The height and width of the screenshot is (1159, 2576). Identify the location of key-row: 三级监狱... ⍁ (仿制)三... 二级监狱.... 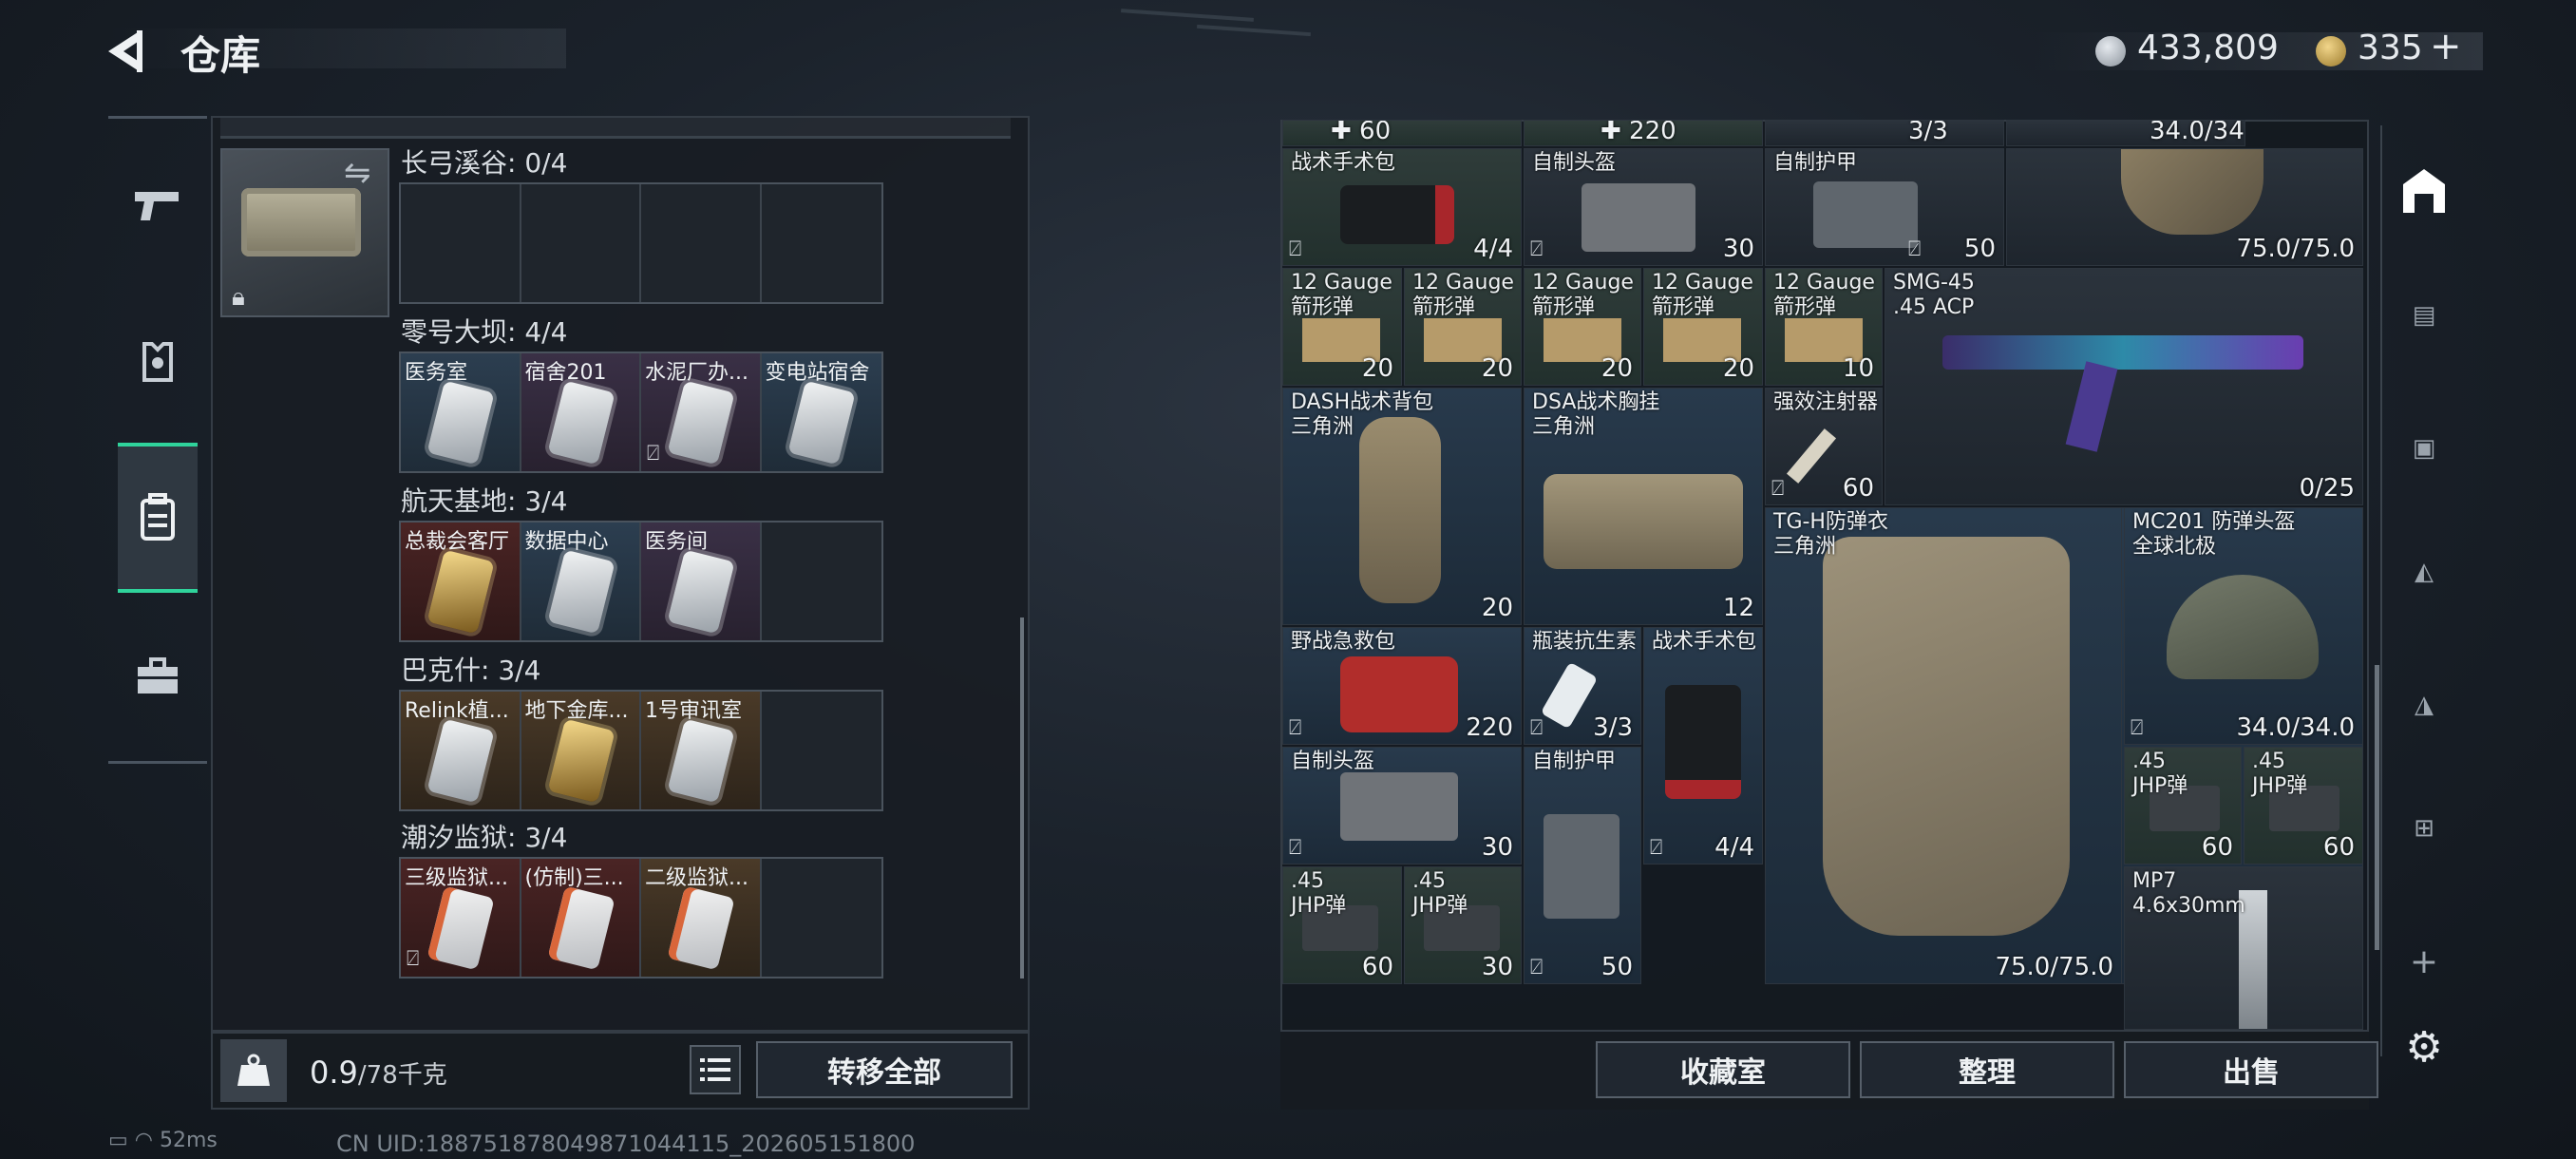
(641, 917).